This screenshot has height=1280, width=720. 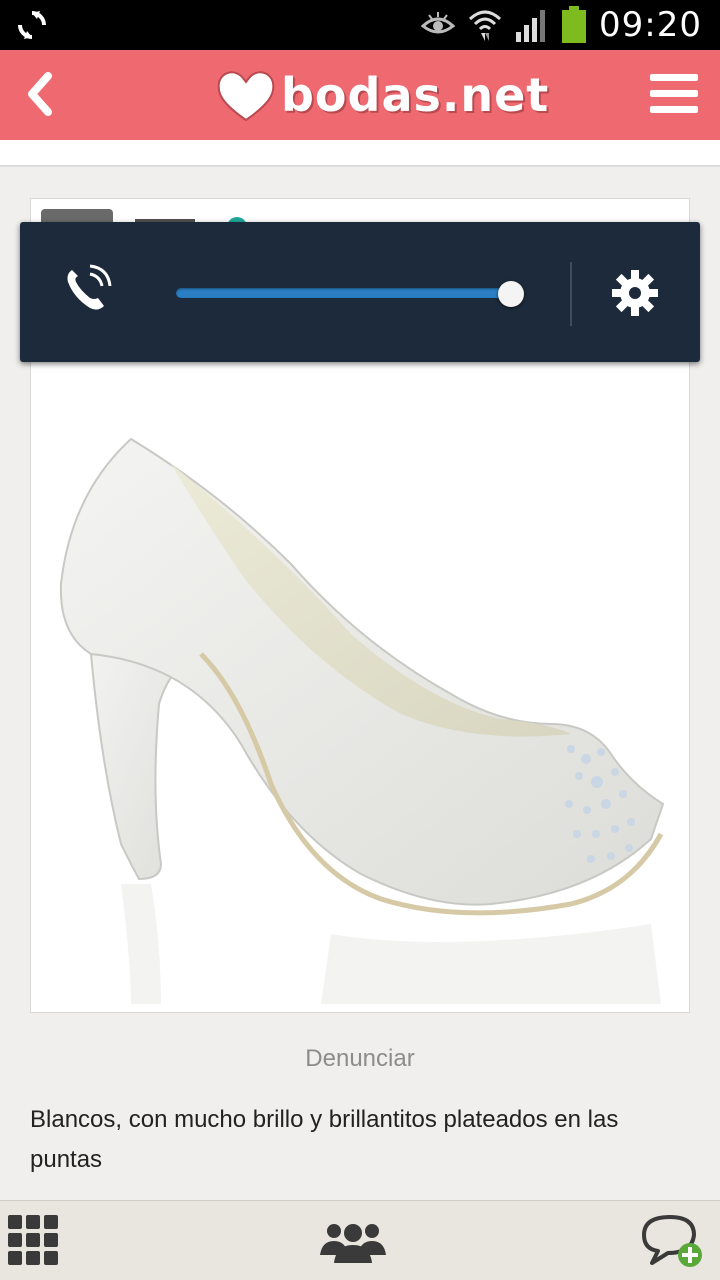 I want to click on app-bar: bodas.net, so click(x=360, y=95).